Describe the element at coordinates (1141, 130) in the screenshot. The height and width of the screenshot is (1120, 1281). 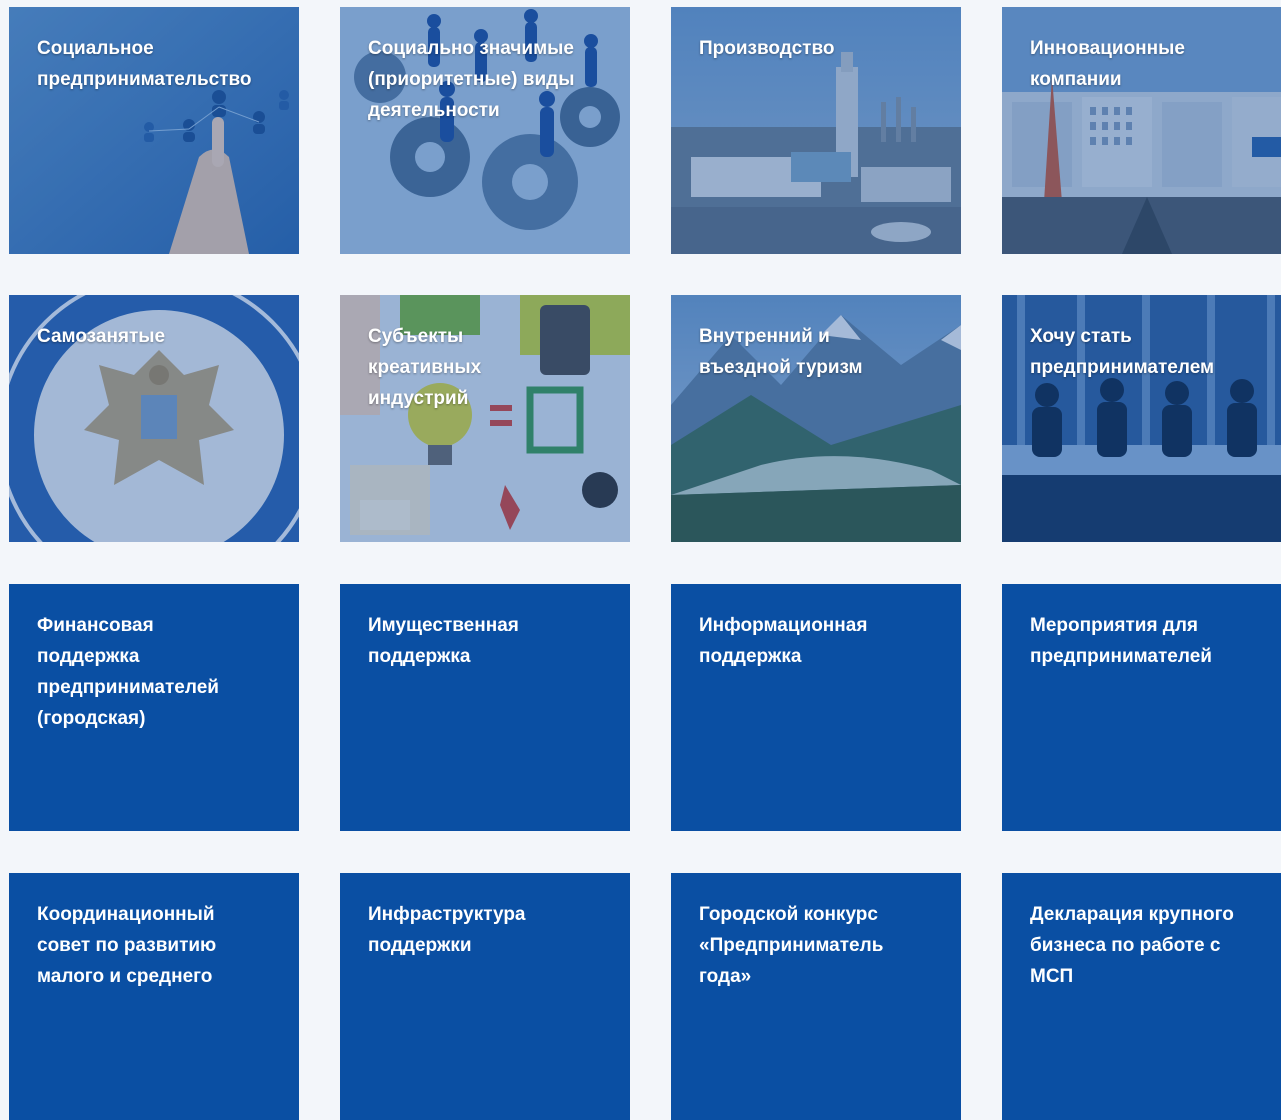
I see `tile-innovative-companies: Инновационные компании` at that location.